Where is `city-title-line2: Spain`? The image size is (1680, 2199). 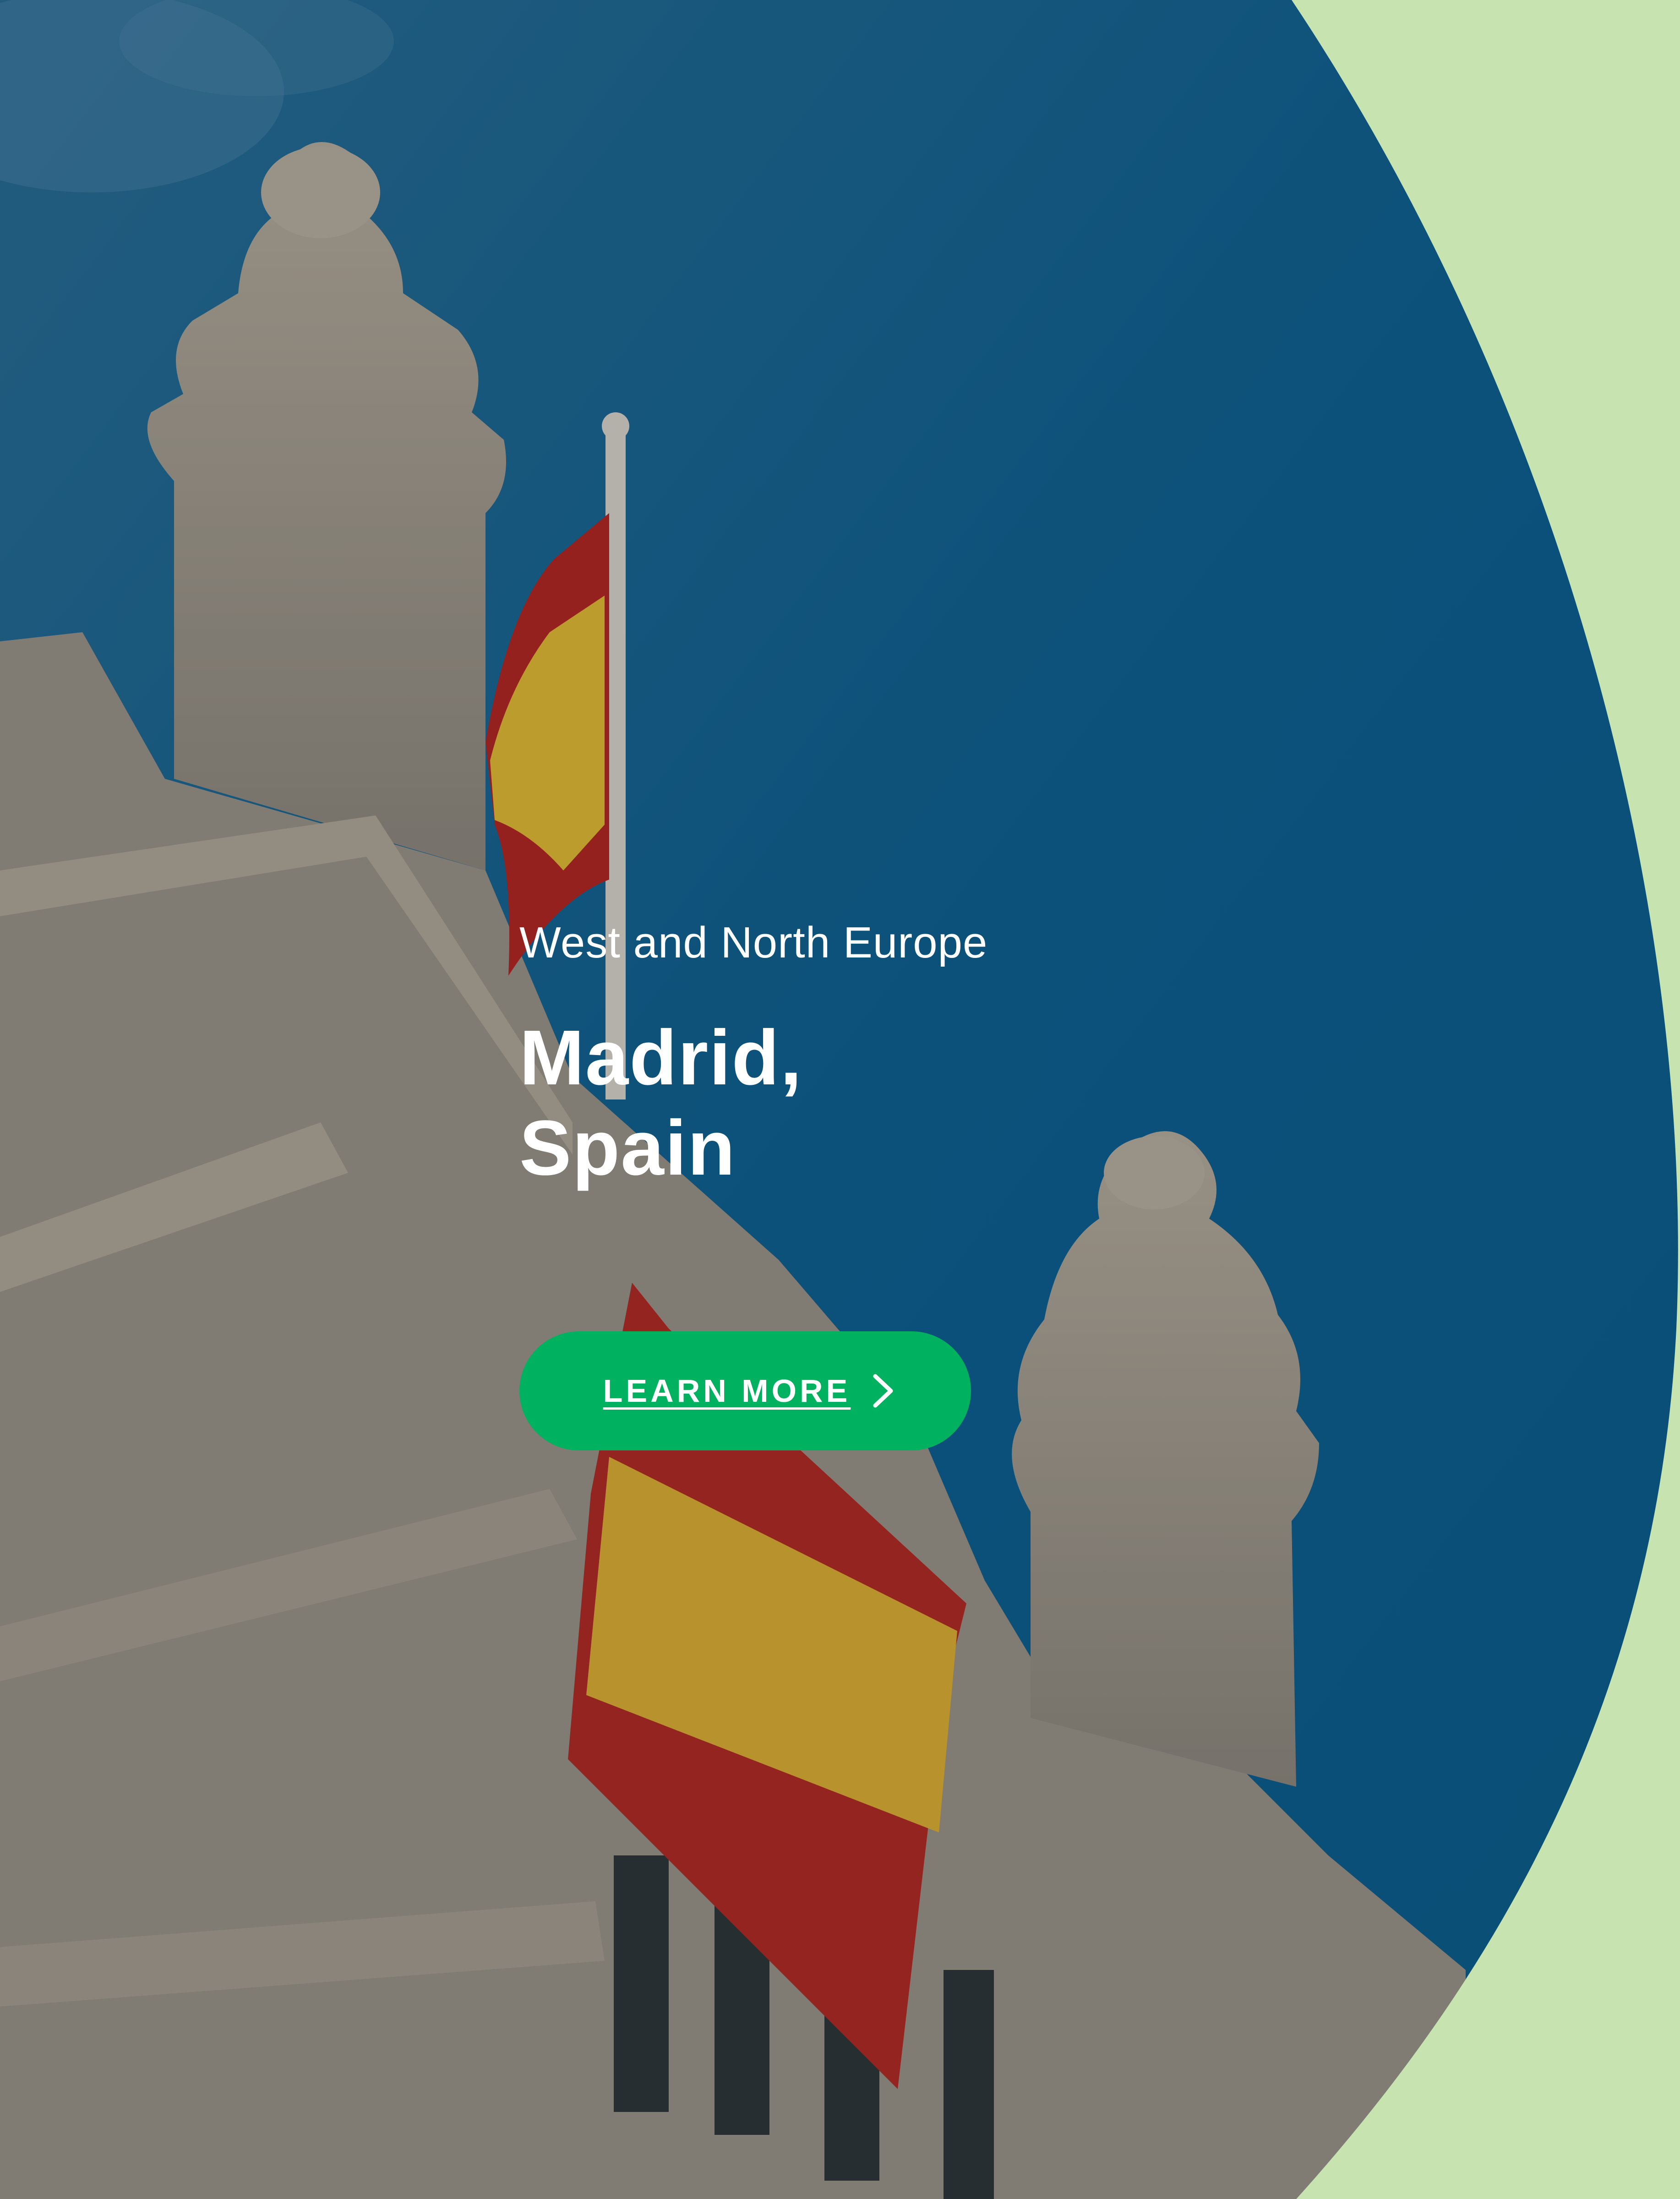
city-title-line2: Spain is located at coordinates (627, 1148).